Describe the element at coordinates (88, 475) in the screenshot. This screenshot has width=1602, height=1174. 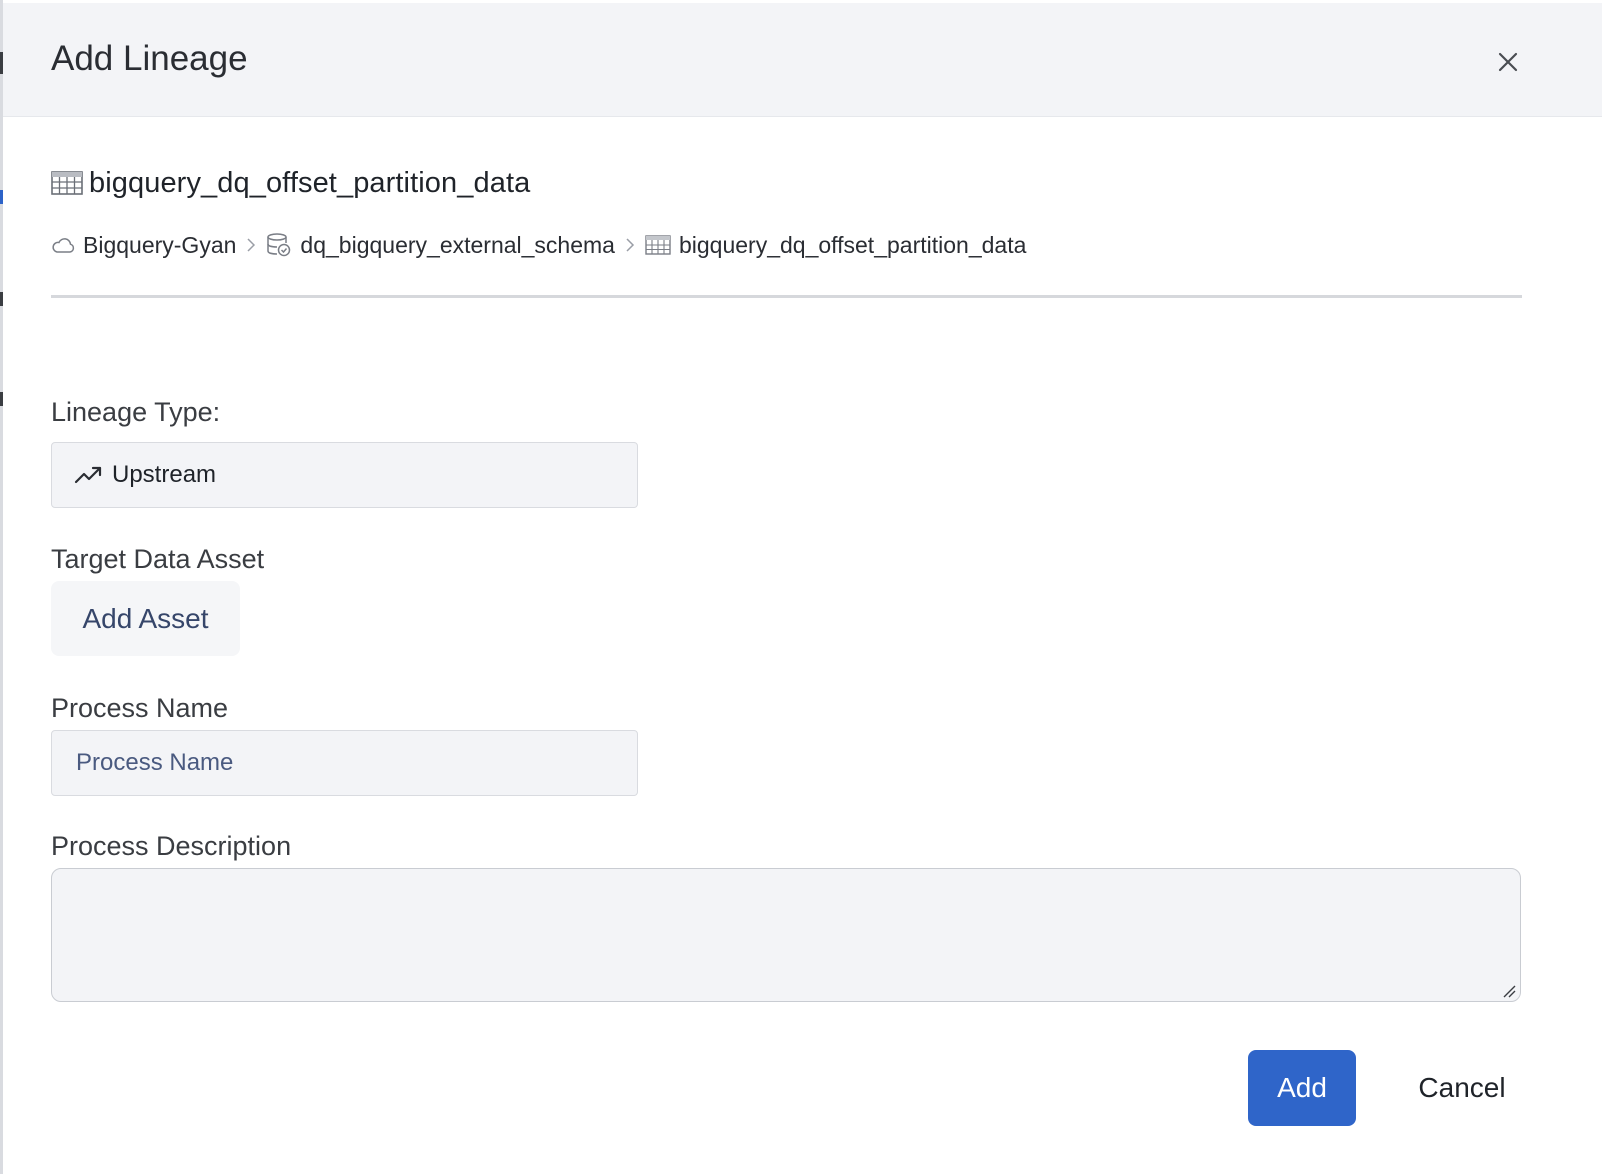
I see `trending-up-icon` at that location.